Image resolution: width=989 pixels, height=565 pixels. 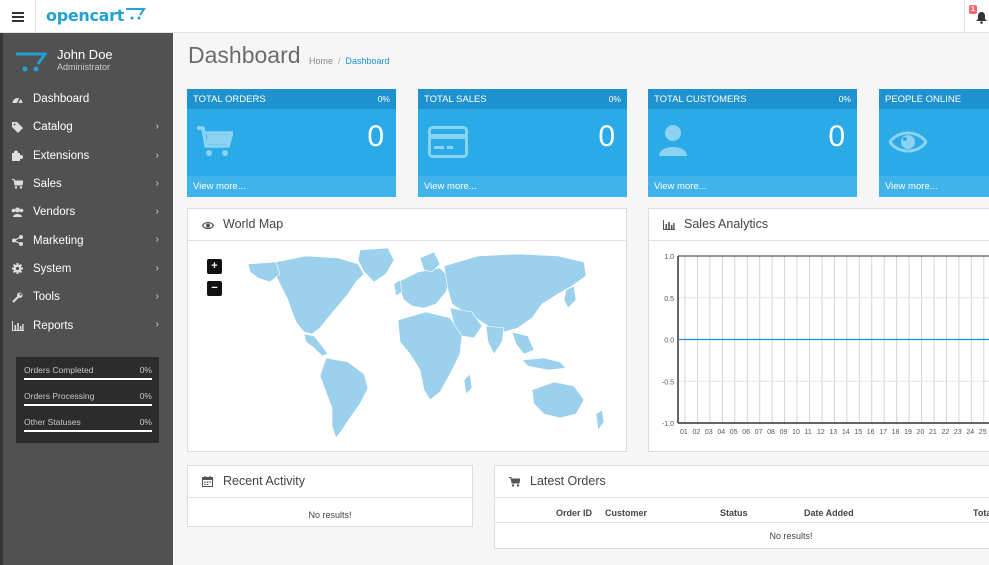 I want to click on menu-item-system: System ›, so click(x=88, y=269).